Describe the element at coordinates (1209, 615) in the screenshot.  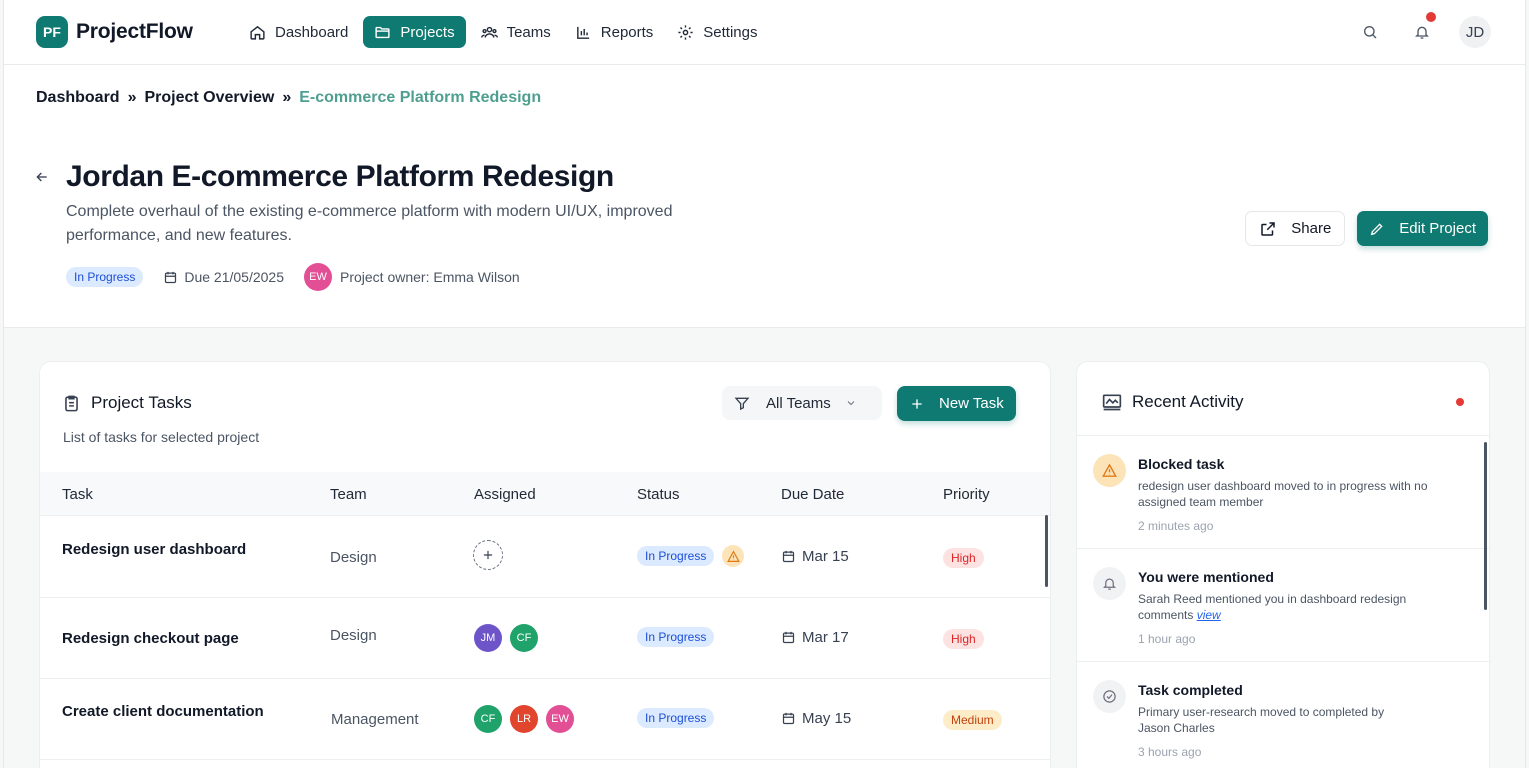
I see `view-link: view` at that location.